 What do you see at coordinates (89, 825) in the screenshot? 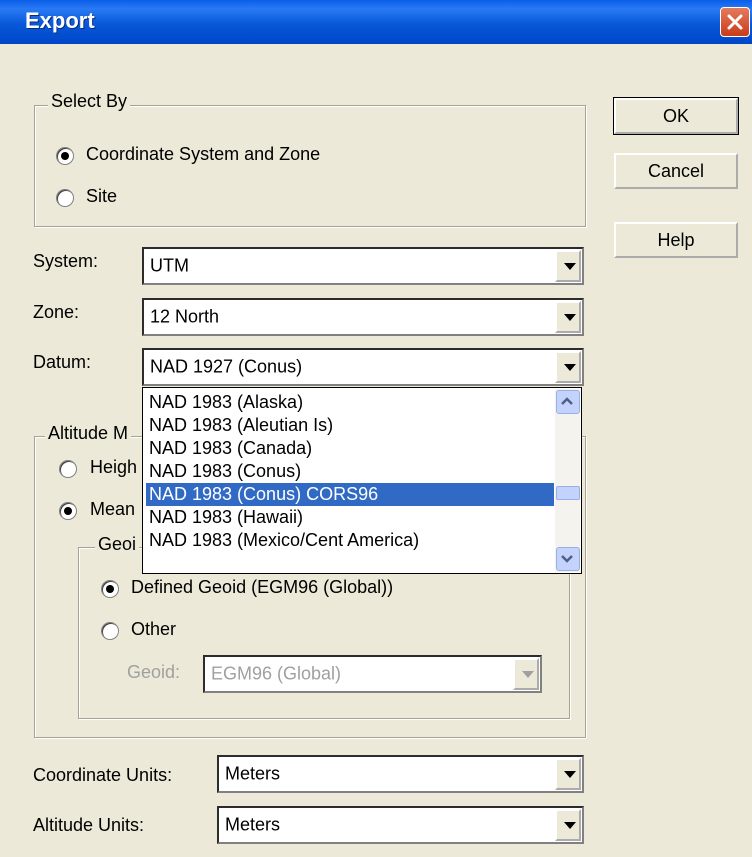
I see `altitude-units-label: Altitude Units:` at bounding box center [89, 825].